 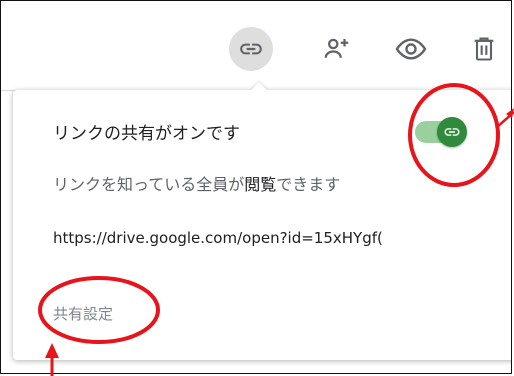 I want to click on annotation-arrowhead-bottom, so click(x=52, y=350).